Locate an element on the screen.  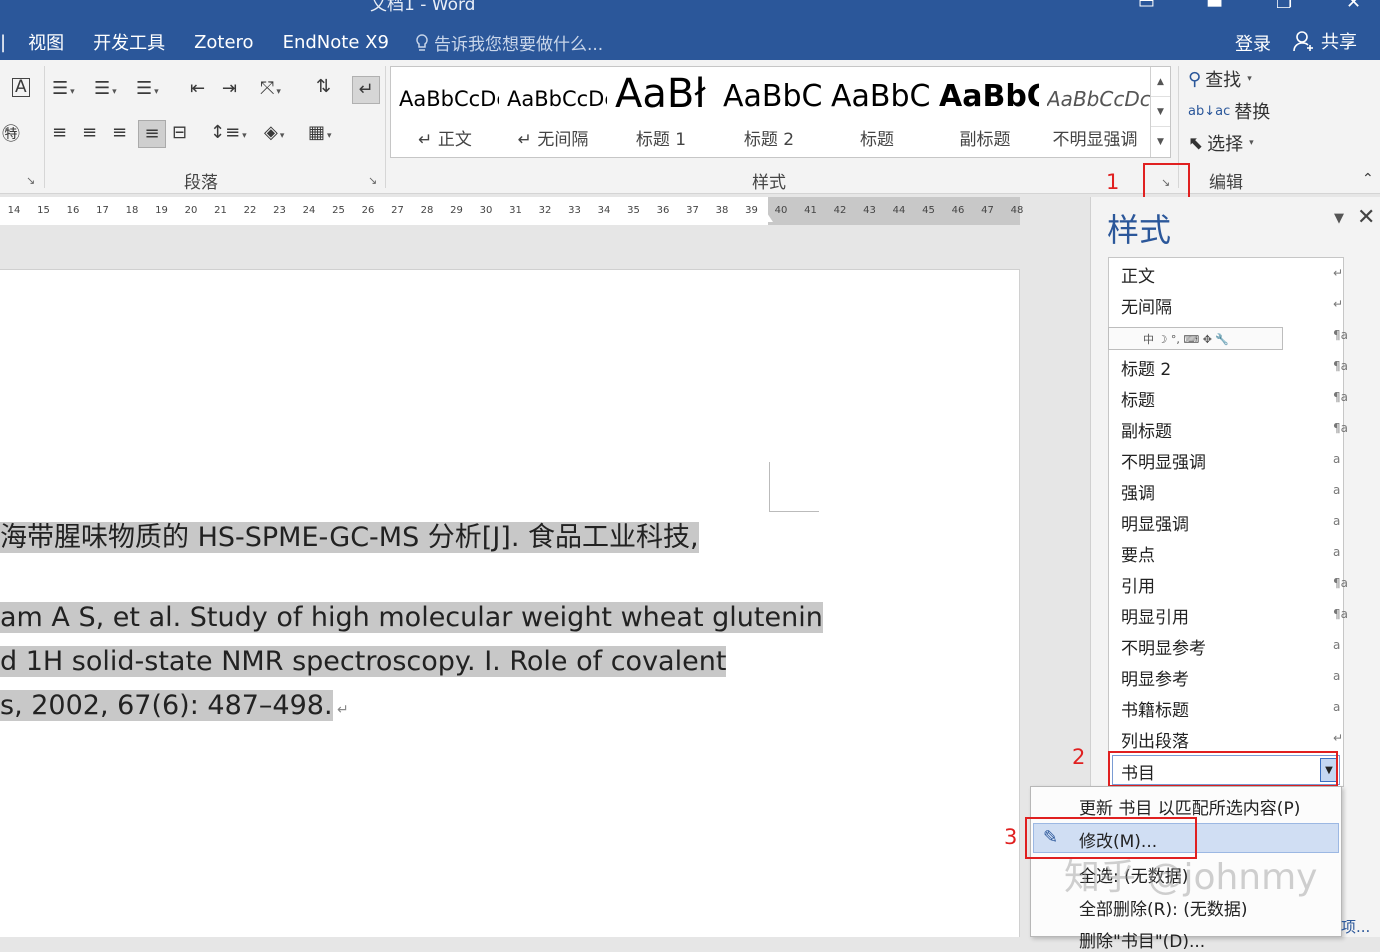
close-icon: ✕ is located at coordinates (1366, 217).